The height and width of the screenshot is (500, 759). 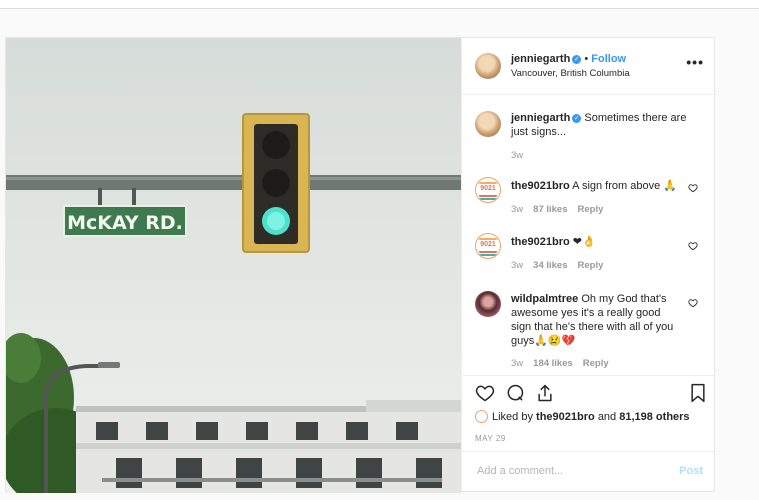 What do you see at coordinates (488, 124) in the screenshot?
I see `caption-avatar` at bounding box center [488, 124].